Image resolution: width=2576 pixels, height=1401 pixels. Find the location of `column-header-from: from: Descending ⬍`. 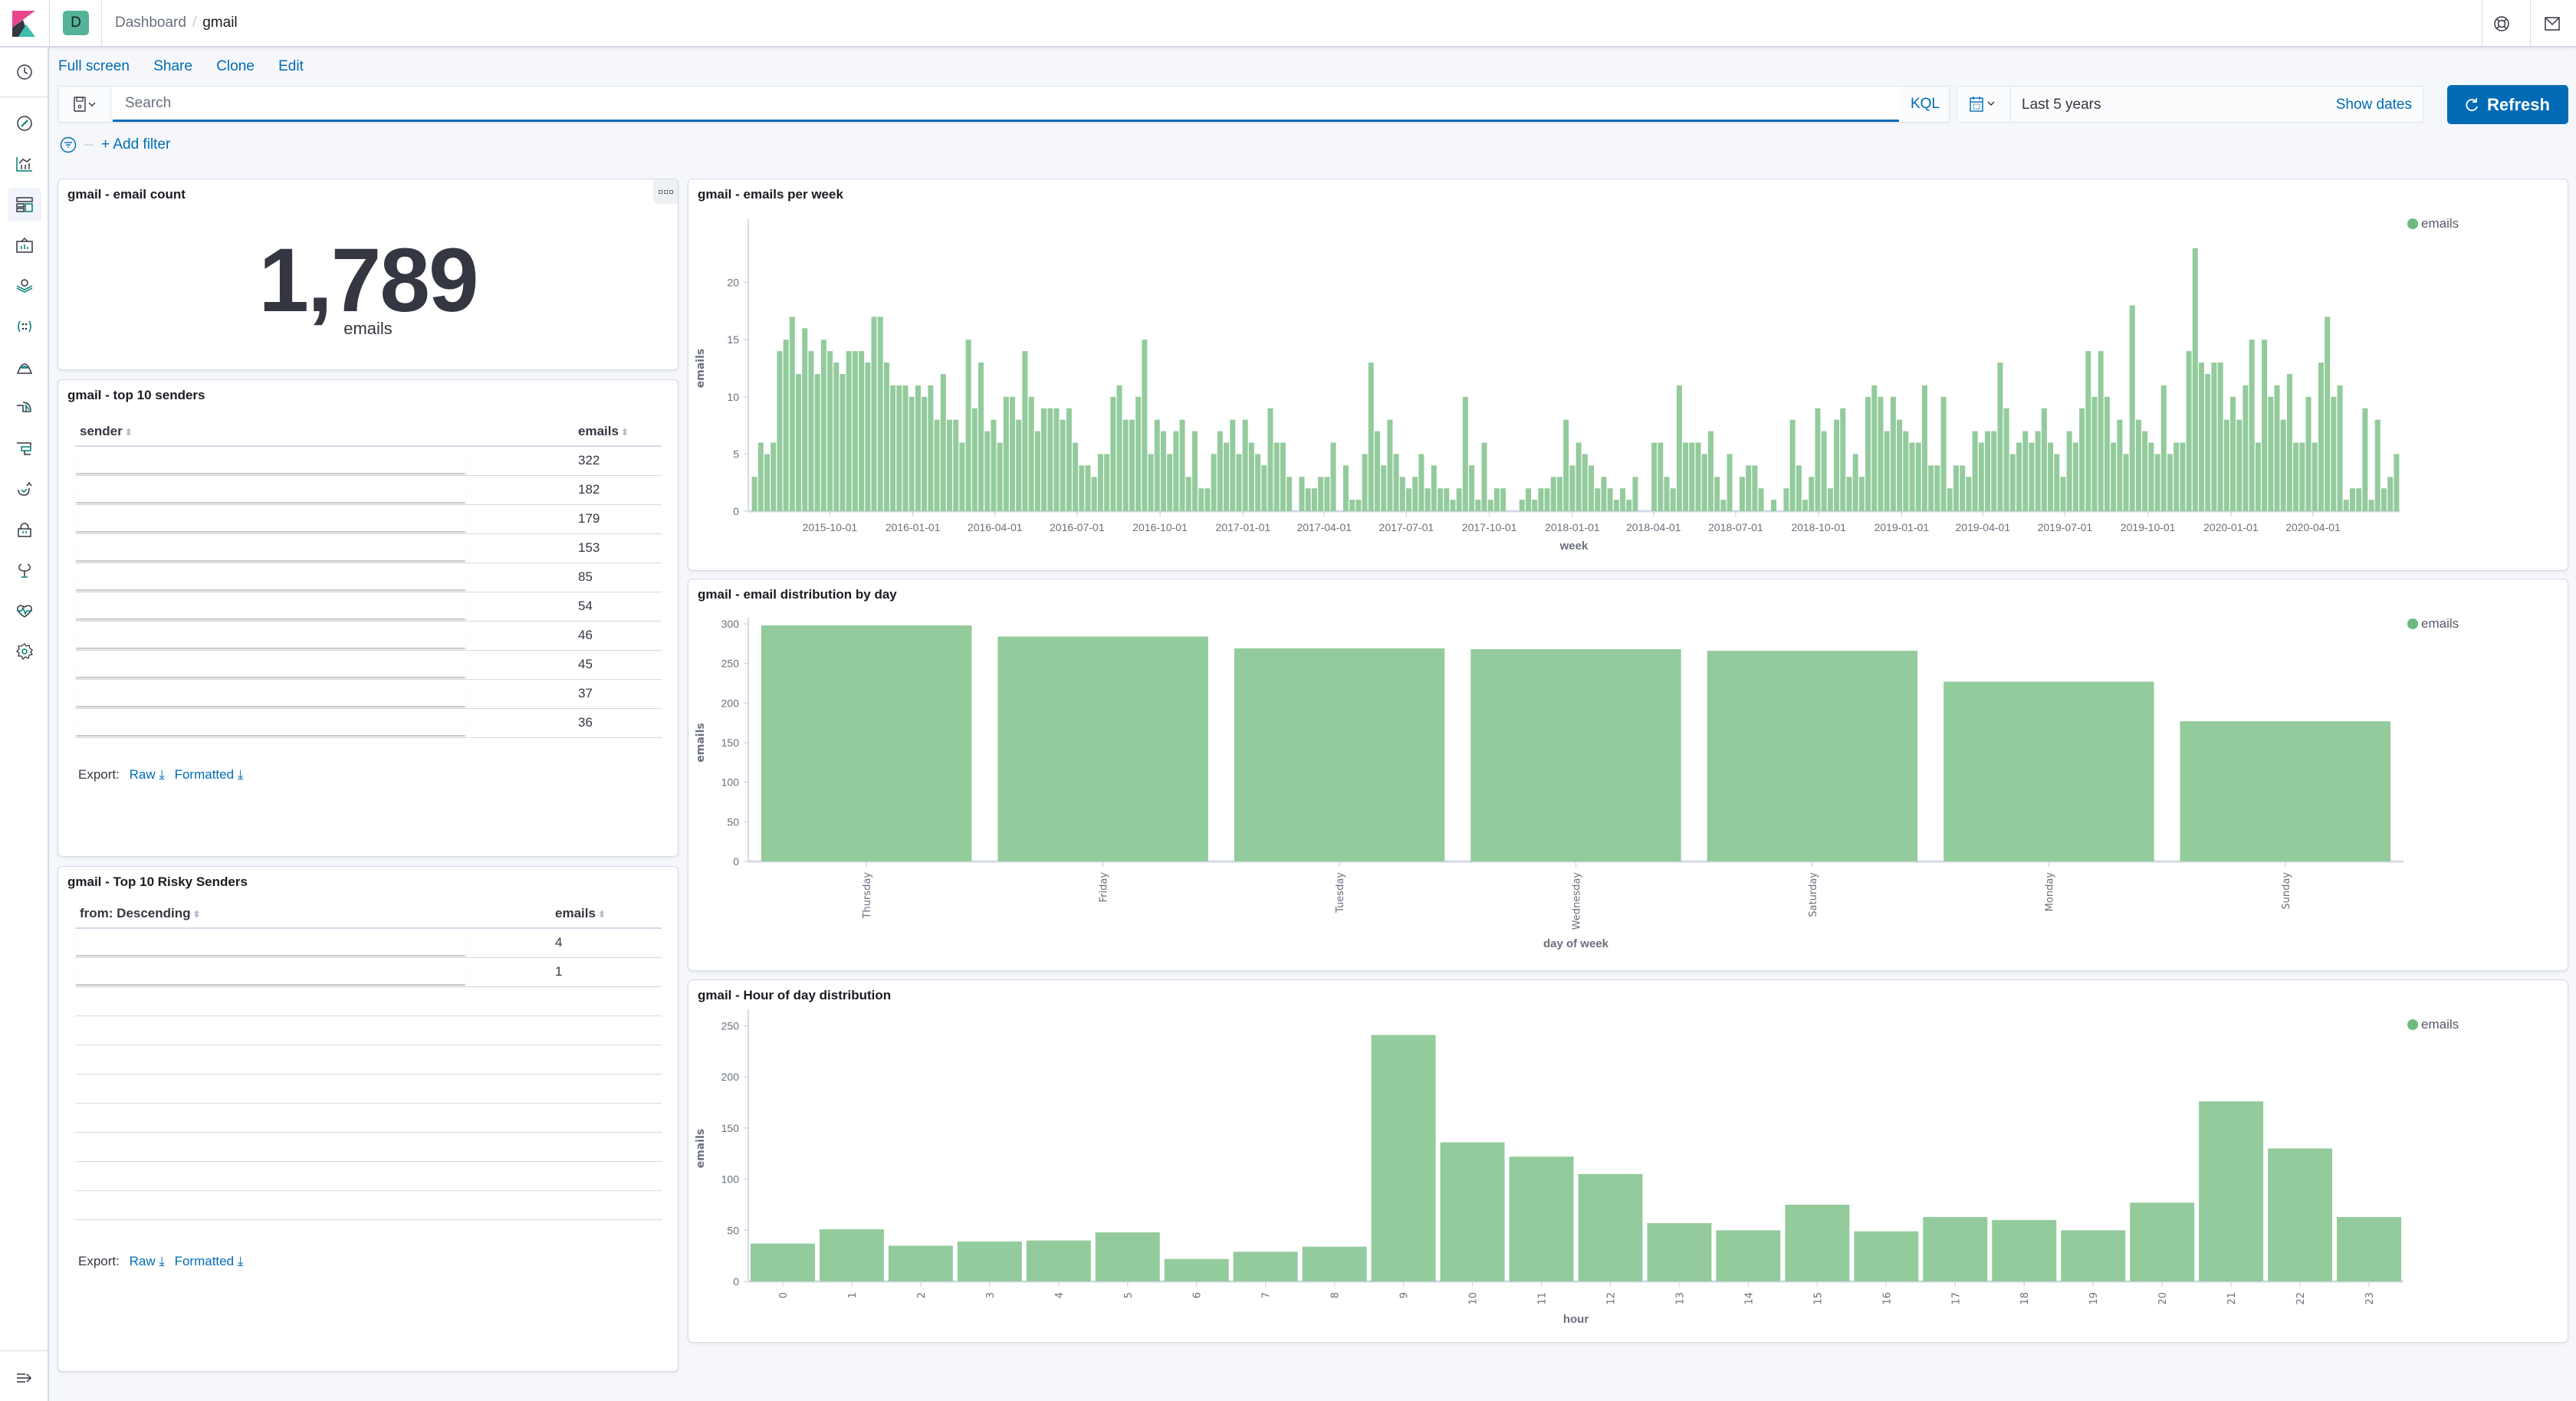

column-header-from: from: Descending ⬍ is located at coordinates (313, 914).